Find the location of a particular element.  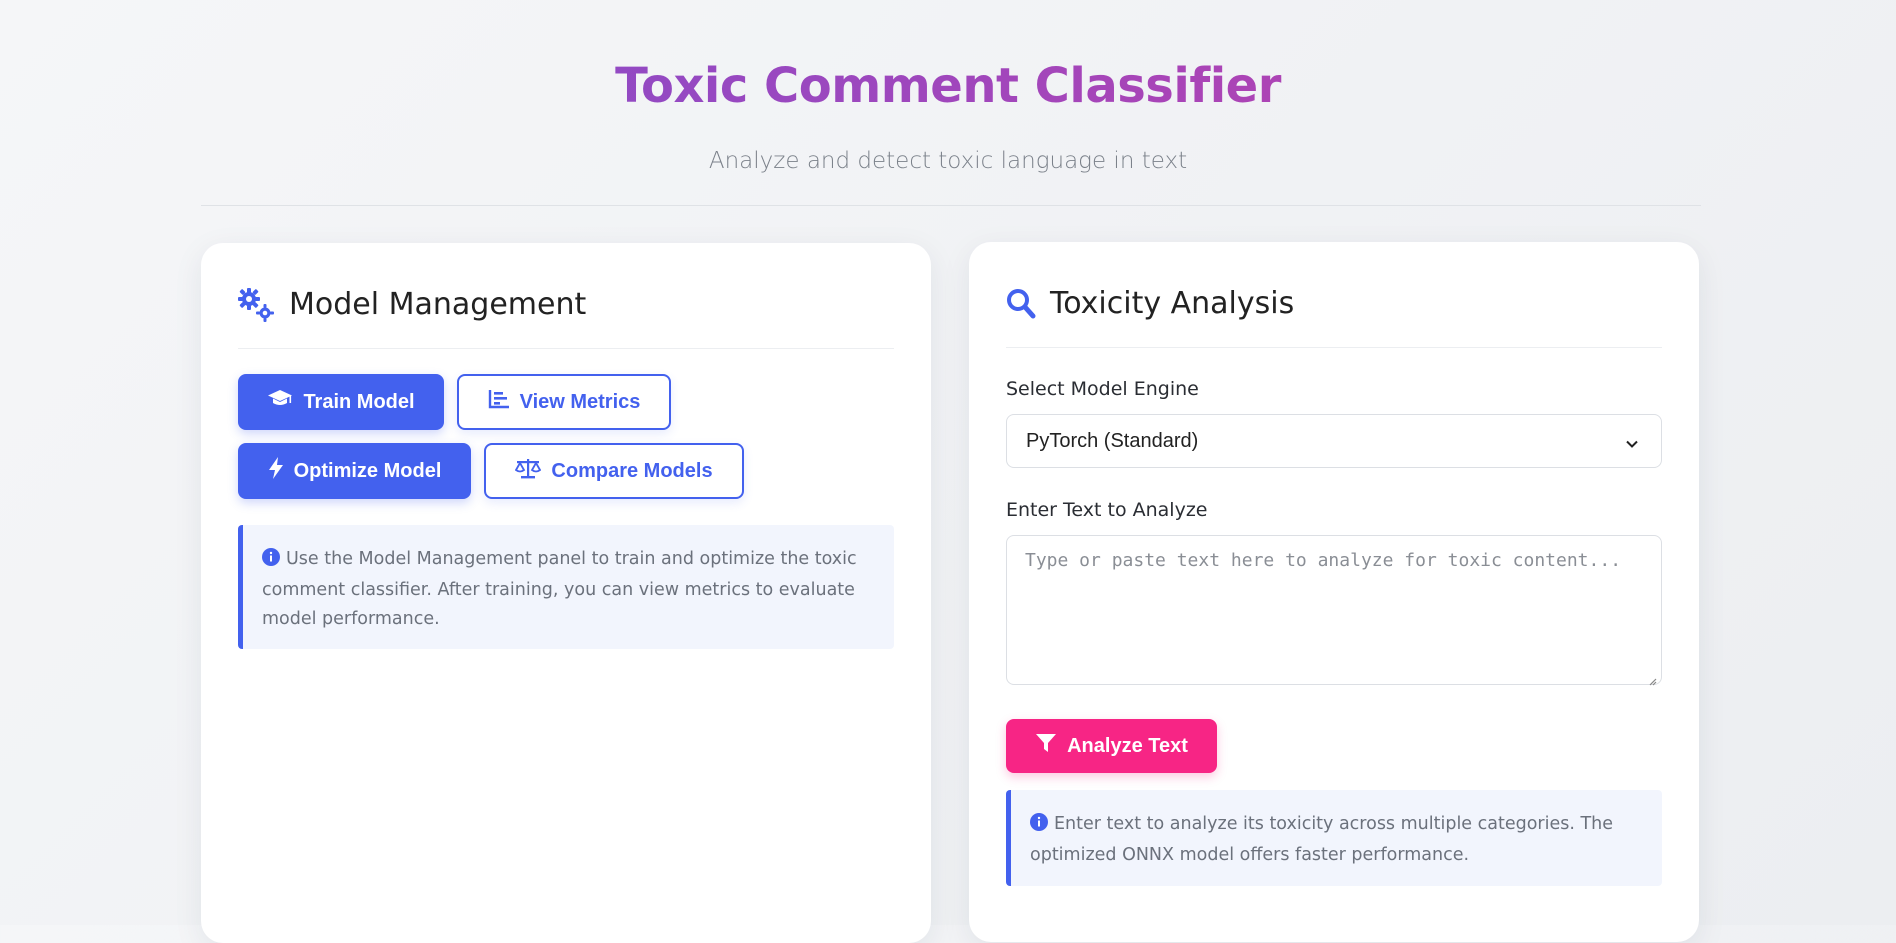

train-model-button: Train Model is located at coordinates (341, 402).